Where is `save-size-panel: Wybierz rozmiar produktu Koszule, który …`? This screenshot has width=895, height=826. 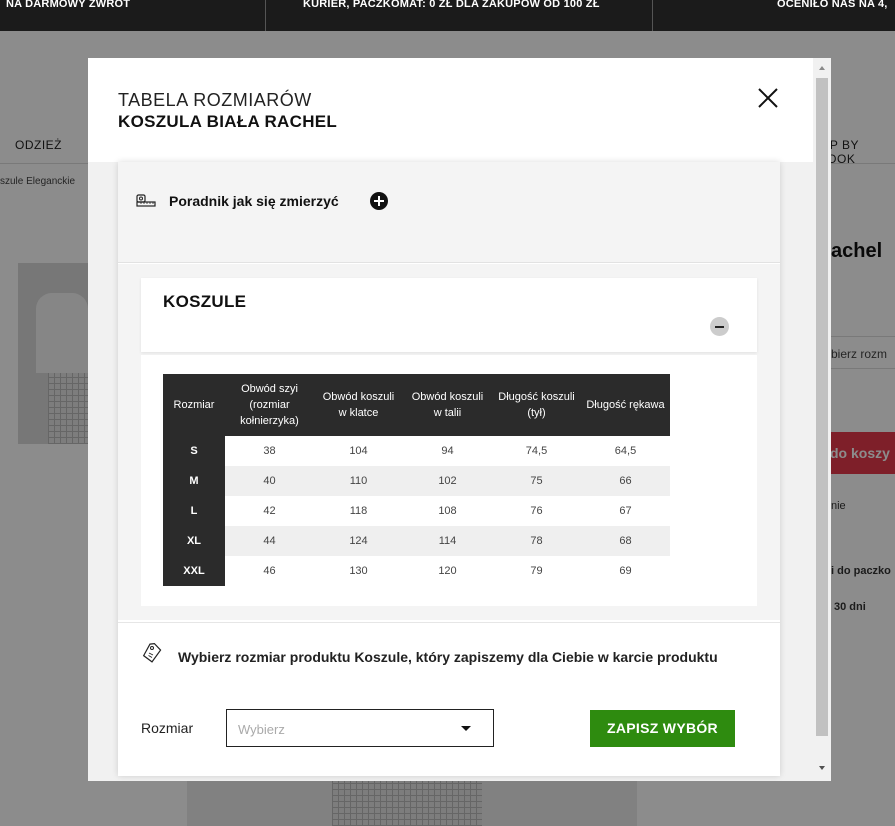
save-size-panel: Wybierz rozmiar produktu Koszule, który … is located at coordinates (449, 699).